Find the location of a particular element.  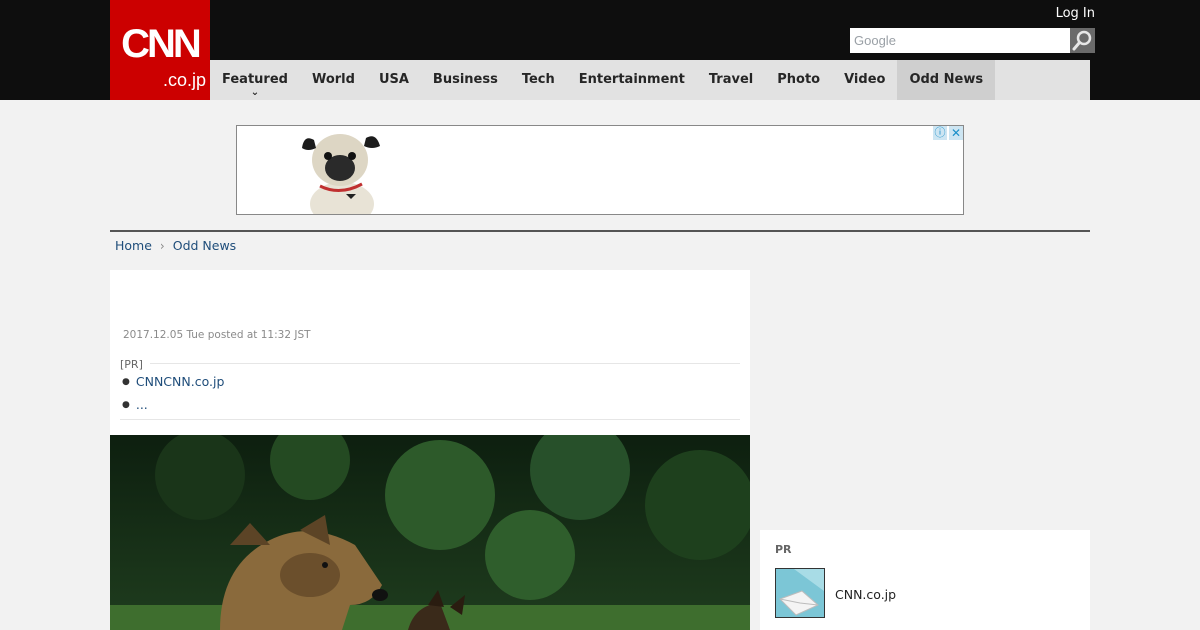

breadcrumb-current: Odd News is located at coordinates (204, 246).